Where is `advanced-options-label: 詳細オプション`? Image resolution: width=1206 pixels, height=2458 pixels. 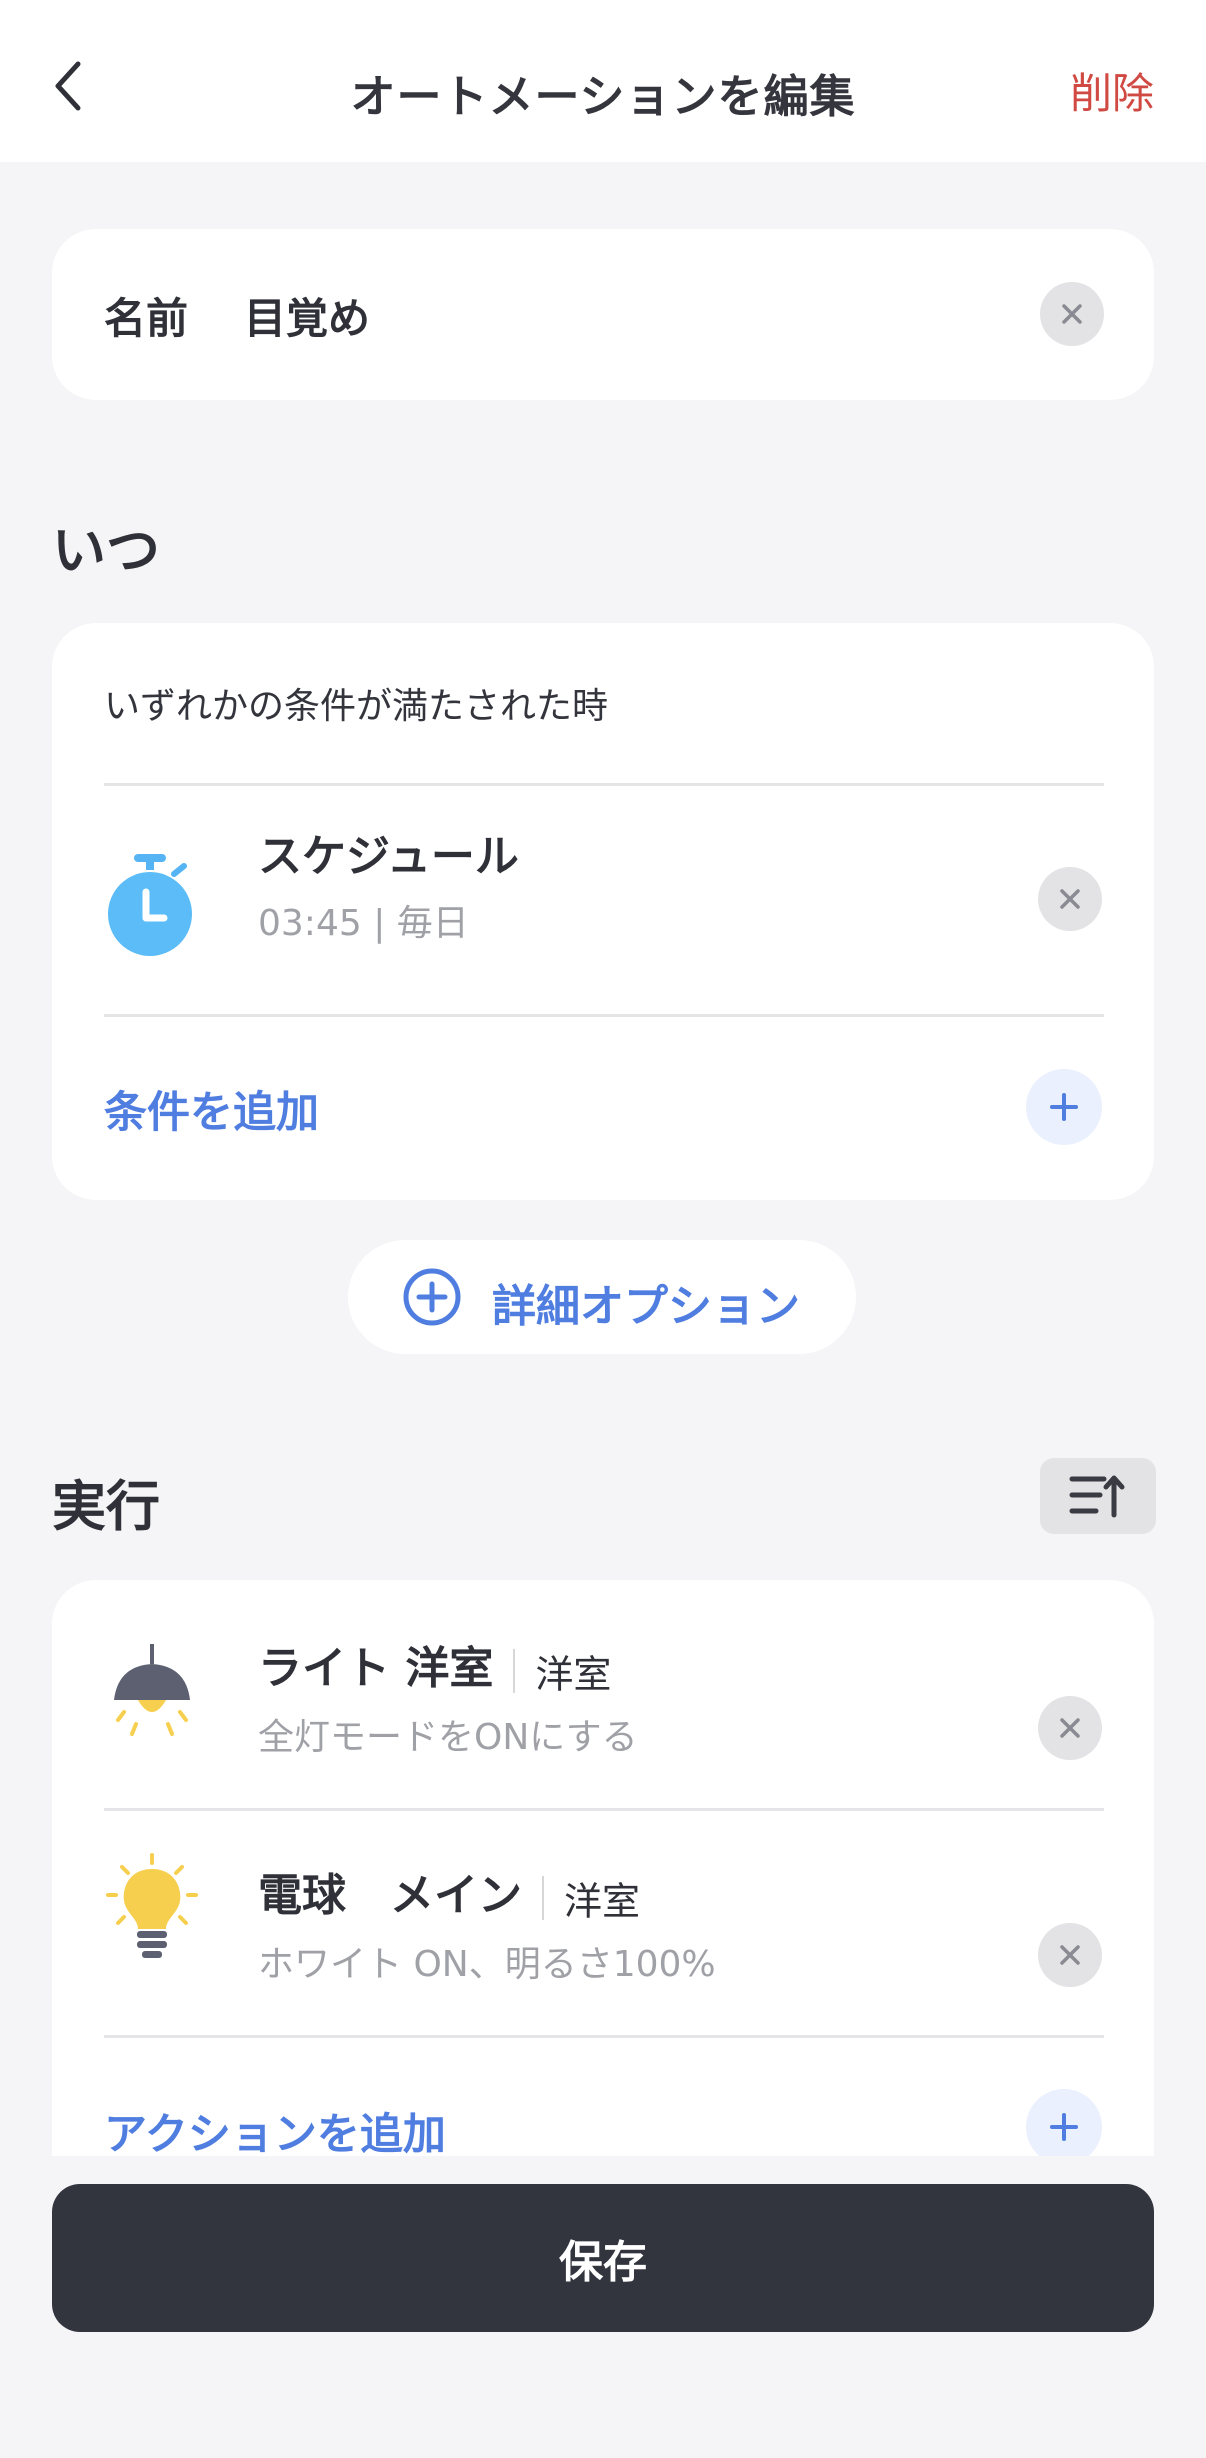
advanced-options-label: 詳細オプション is located at coordinates (646, 1306).